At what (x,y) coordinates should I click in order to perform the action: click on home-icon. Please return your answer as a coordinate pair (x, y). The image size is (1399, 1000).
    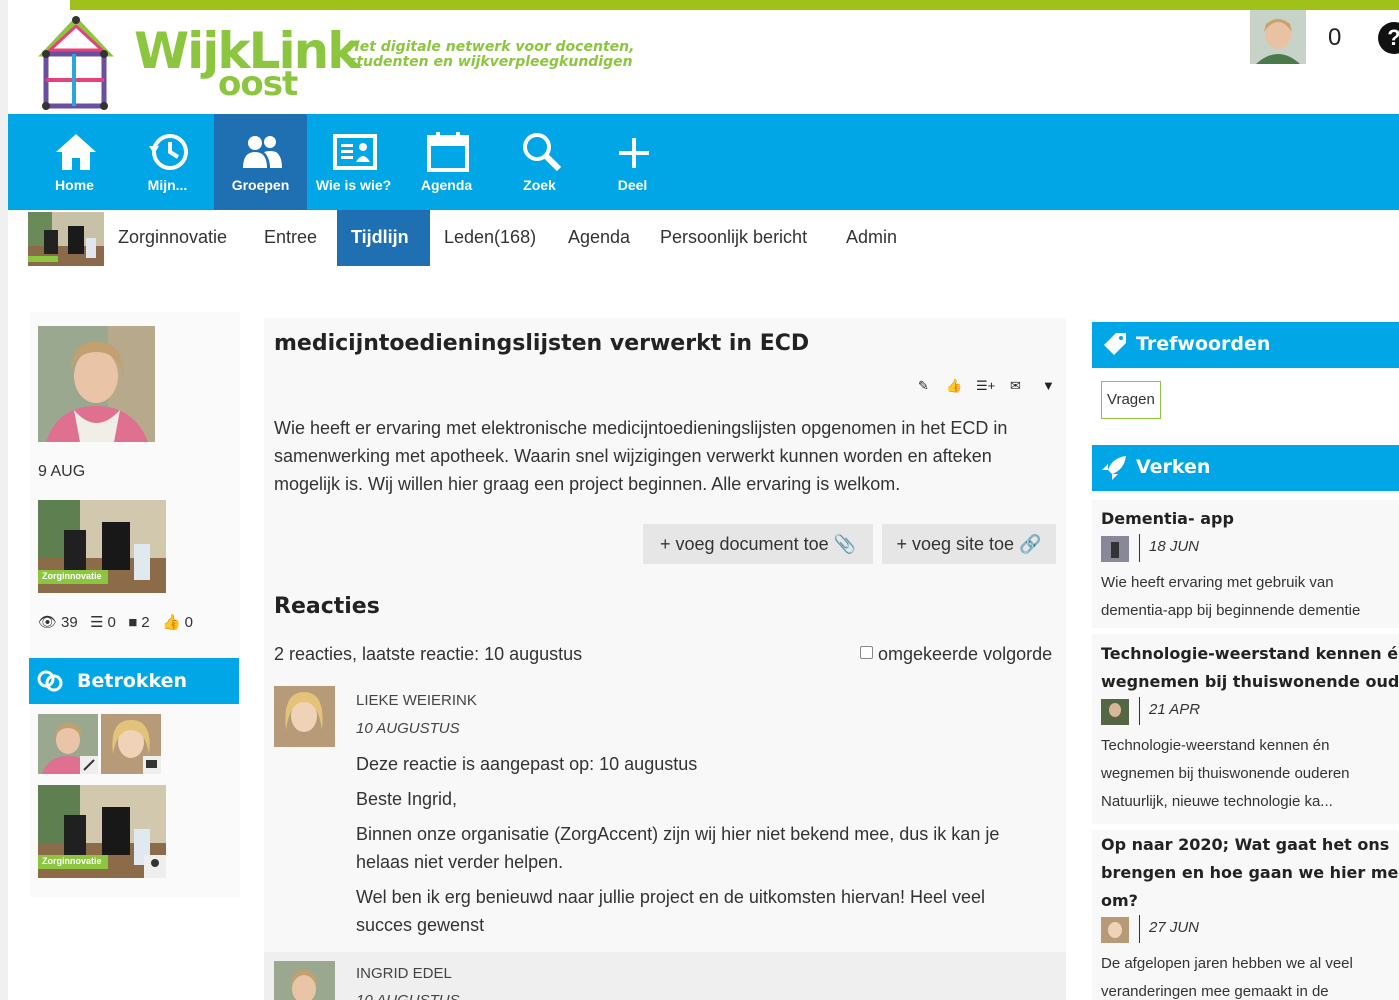
    Looking at the image, I should click on (76, 152).